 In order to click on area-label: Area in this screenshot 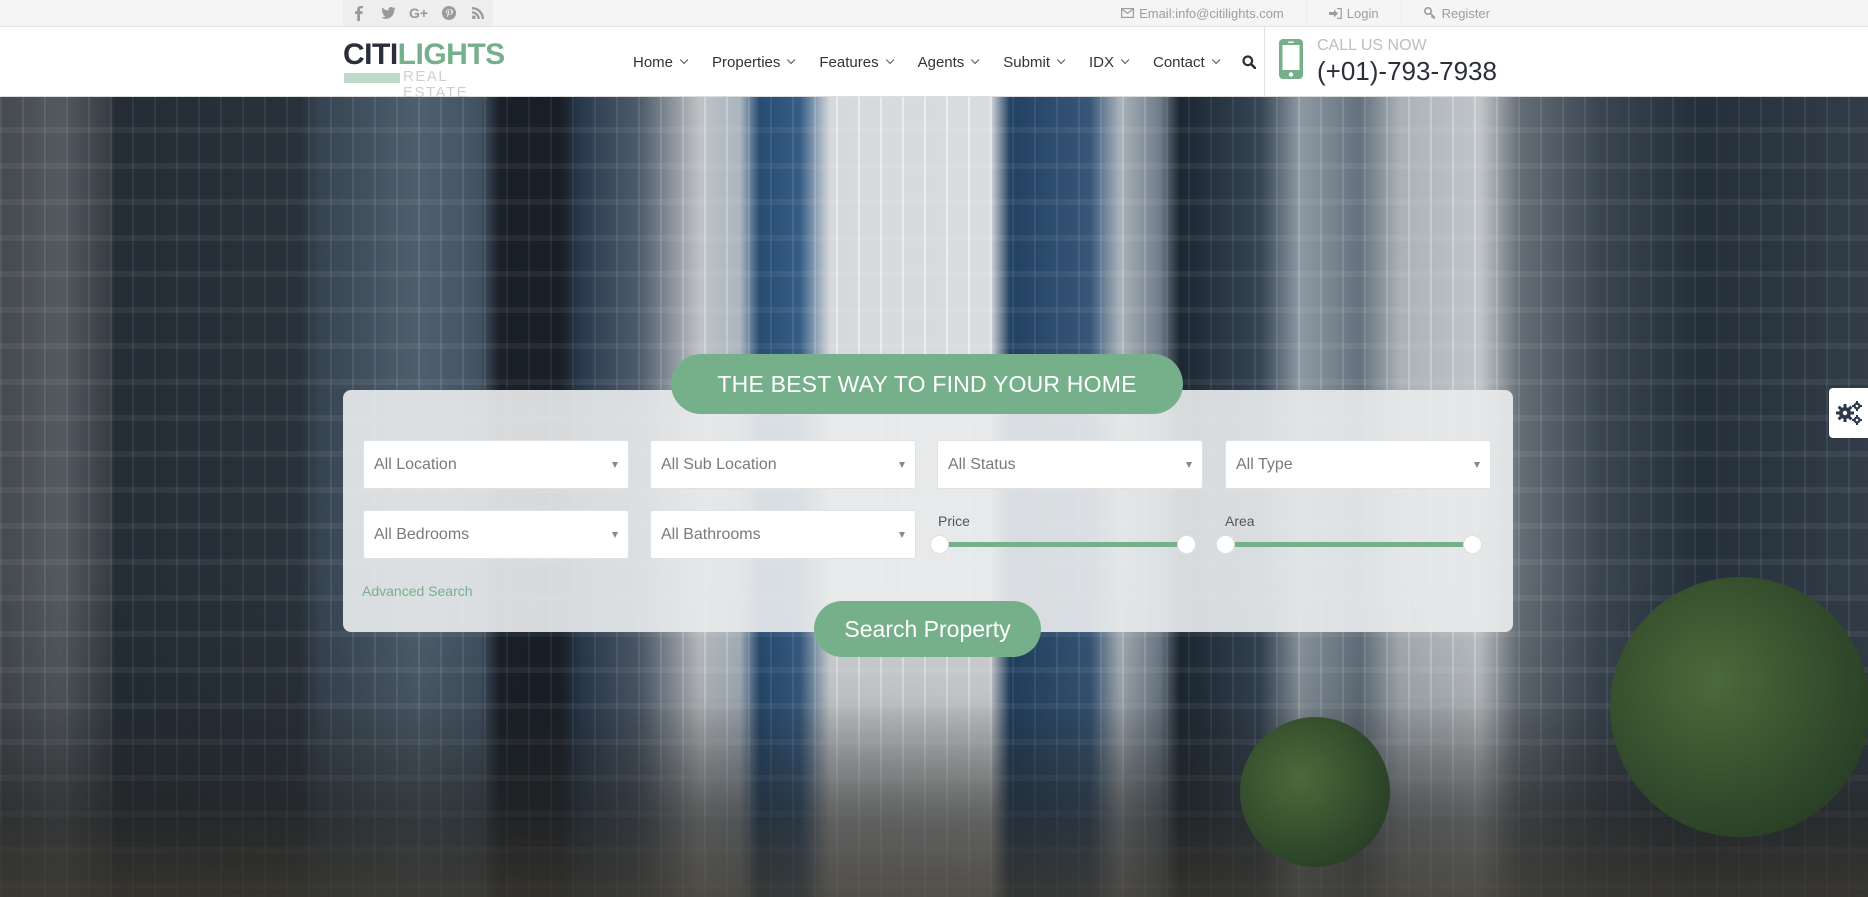, I will do `click(1240, 521)`.